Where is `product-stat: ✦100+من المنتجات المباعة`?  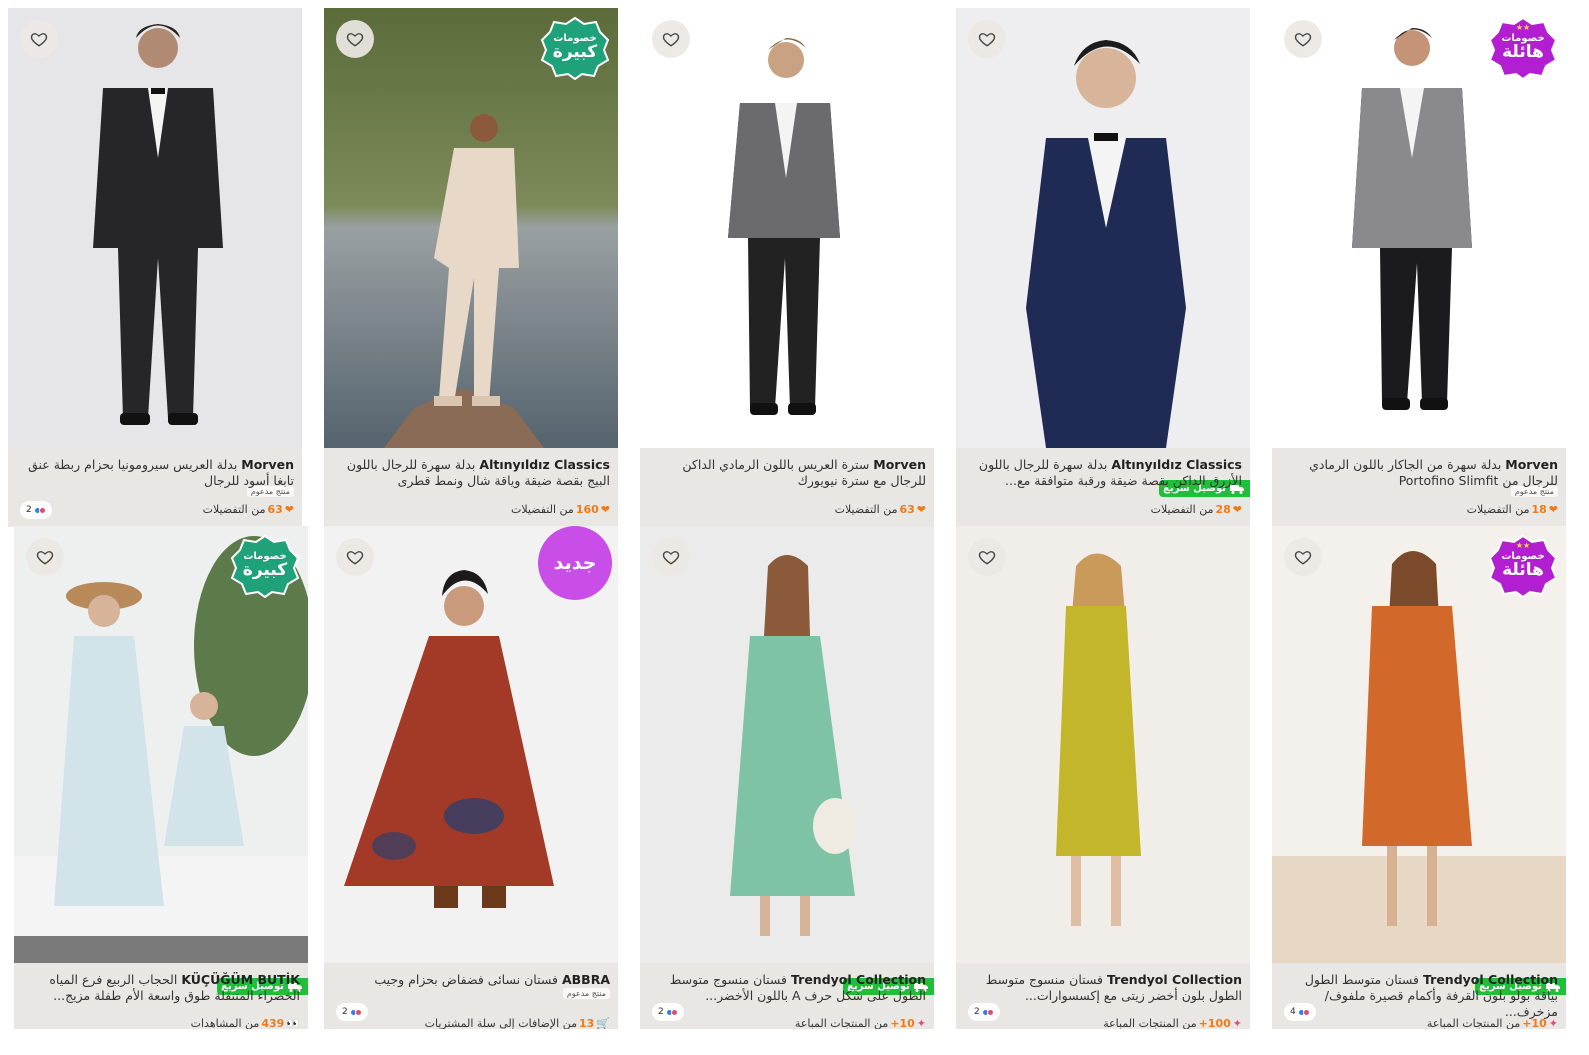
product-stat: ✦100+من المنتجات المباعة is located at coordinates (1172, 1023).